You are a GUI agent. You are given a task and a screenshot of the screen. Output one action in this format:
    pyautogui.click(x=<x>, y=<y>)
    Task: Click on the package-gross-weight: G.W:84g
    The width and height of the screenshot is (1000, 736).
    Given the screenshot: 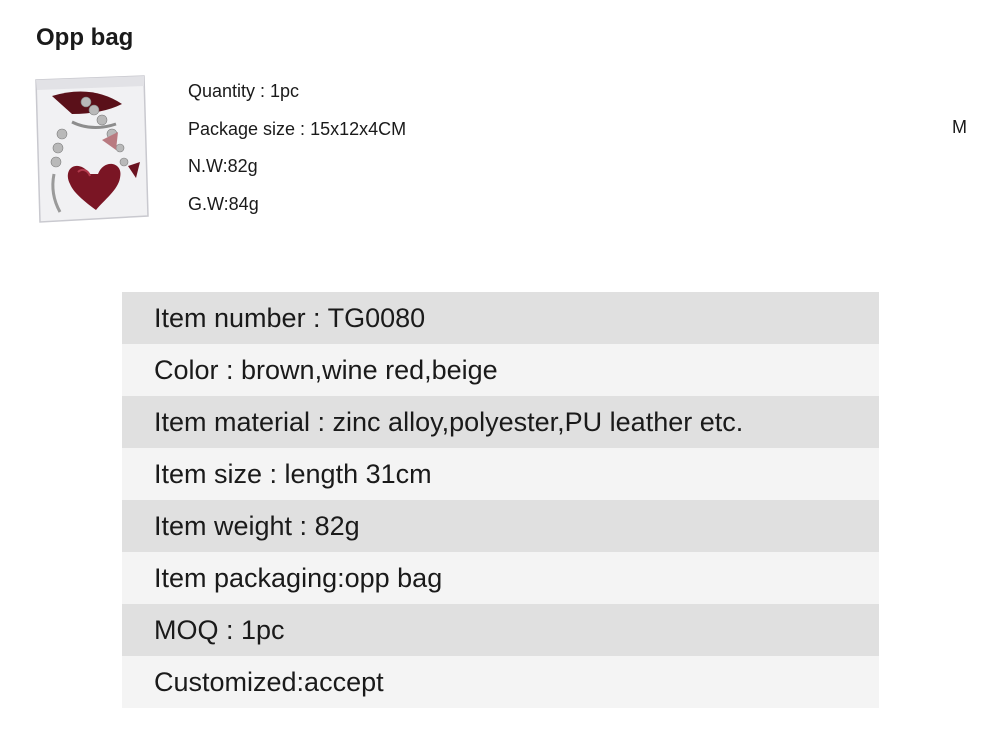 What is the action you would take?
    pyautogui.click(x=223, y=203)
    